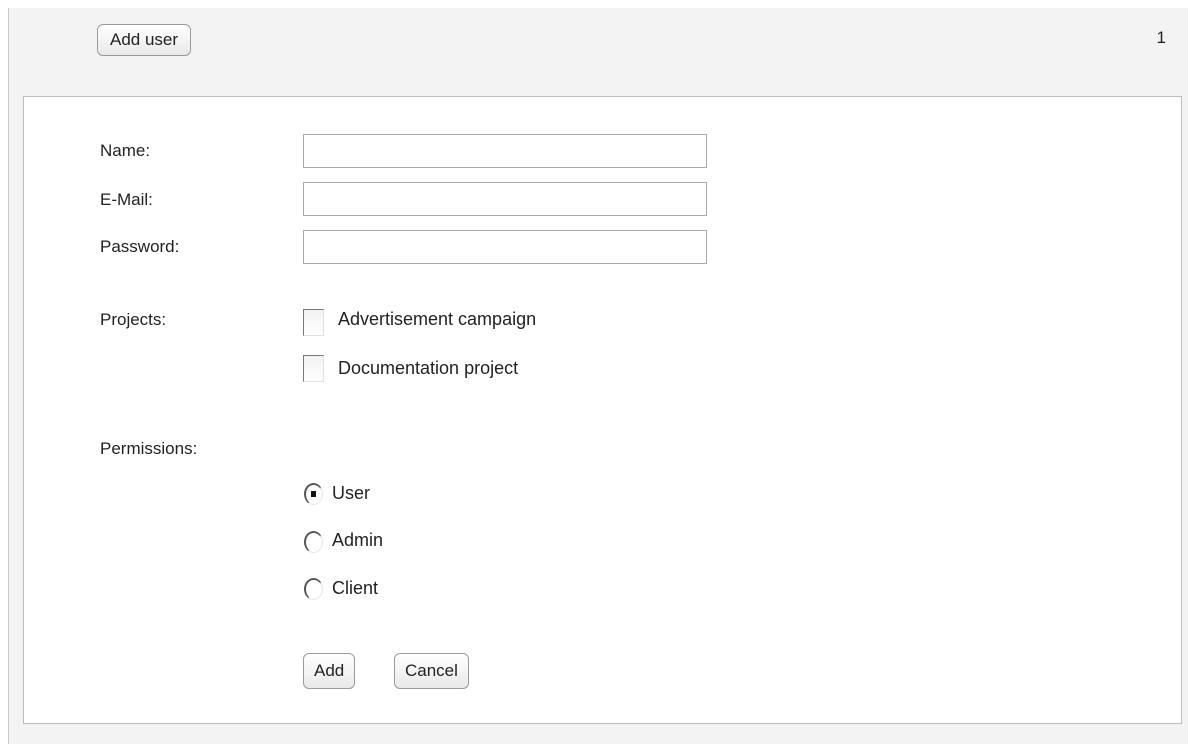 The width and height of the screenshot is (1188, 744). What do you see at coordinates (329, 671) in the screenshot?
I see `add-button: Add` at bounding box center [329, 671].